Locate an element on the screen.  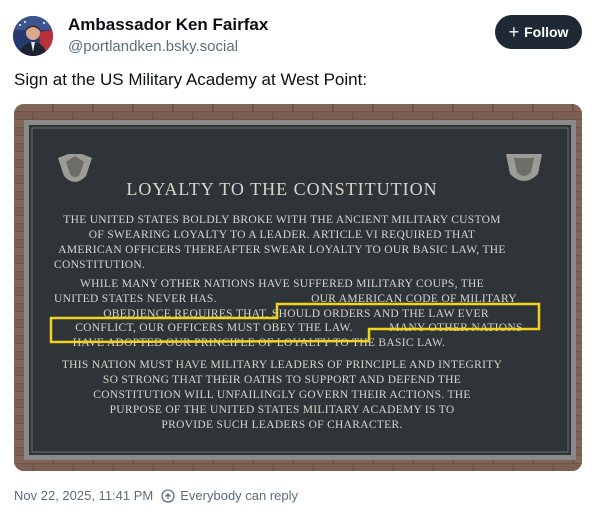
follow-button: + Follow is located at coordinates (538, 32).